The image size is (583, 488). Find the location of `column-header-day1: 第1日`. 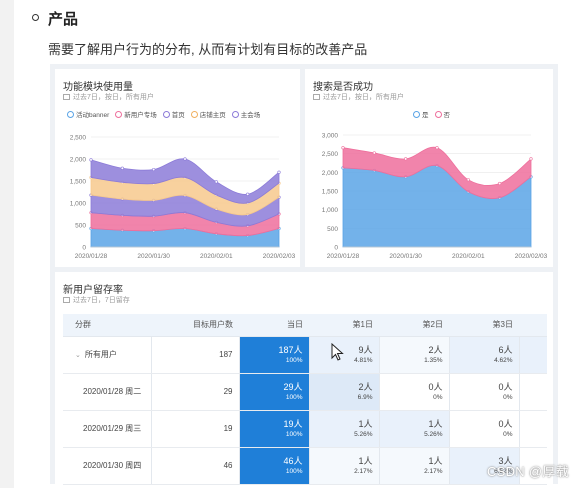

column-header-day1: 第1日 is located at coordinates (344, 325).